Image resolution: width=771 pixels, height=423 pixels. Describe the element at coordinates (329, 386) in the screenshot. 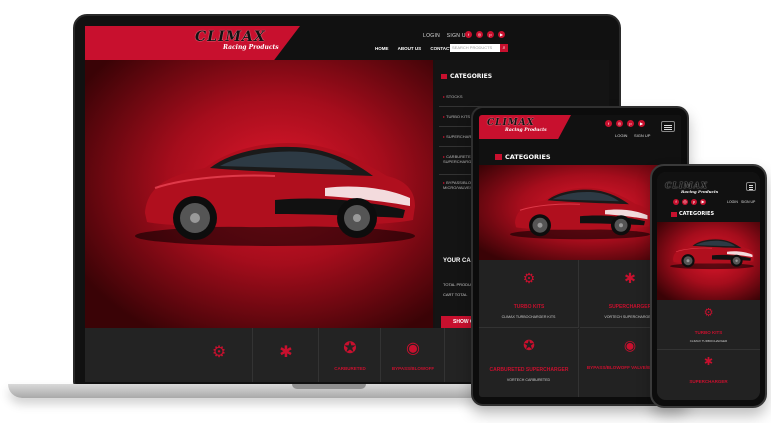

I see `laptop-notch` at that location.